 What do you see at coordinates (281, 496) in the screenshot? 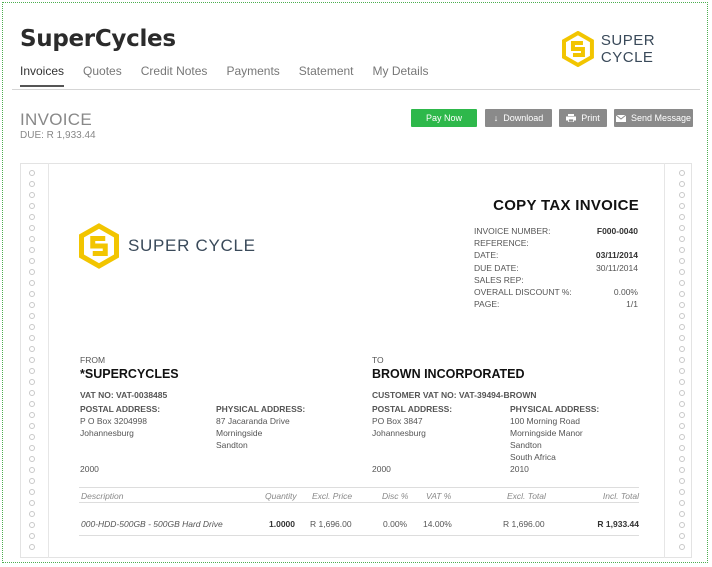
I see `column-header-quantity: Quantity` at bounding box center [281, 496].